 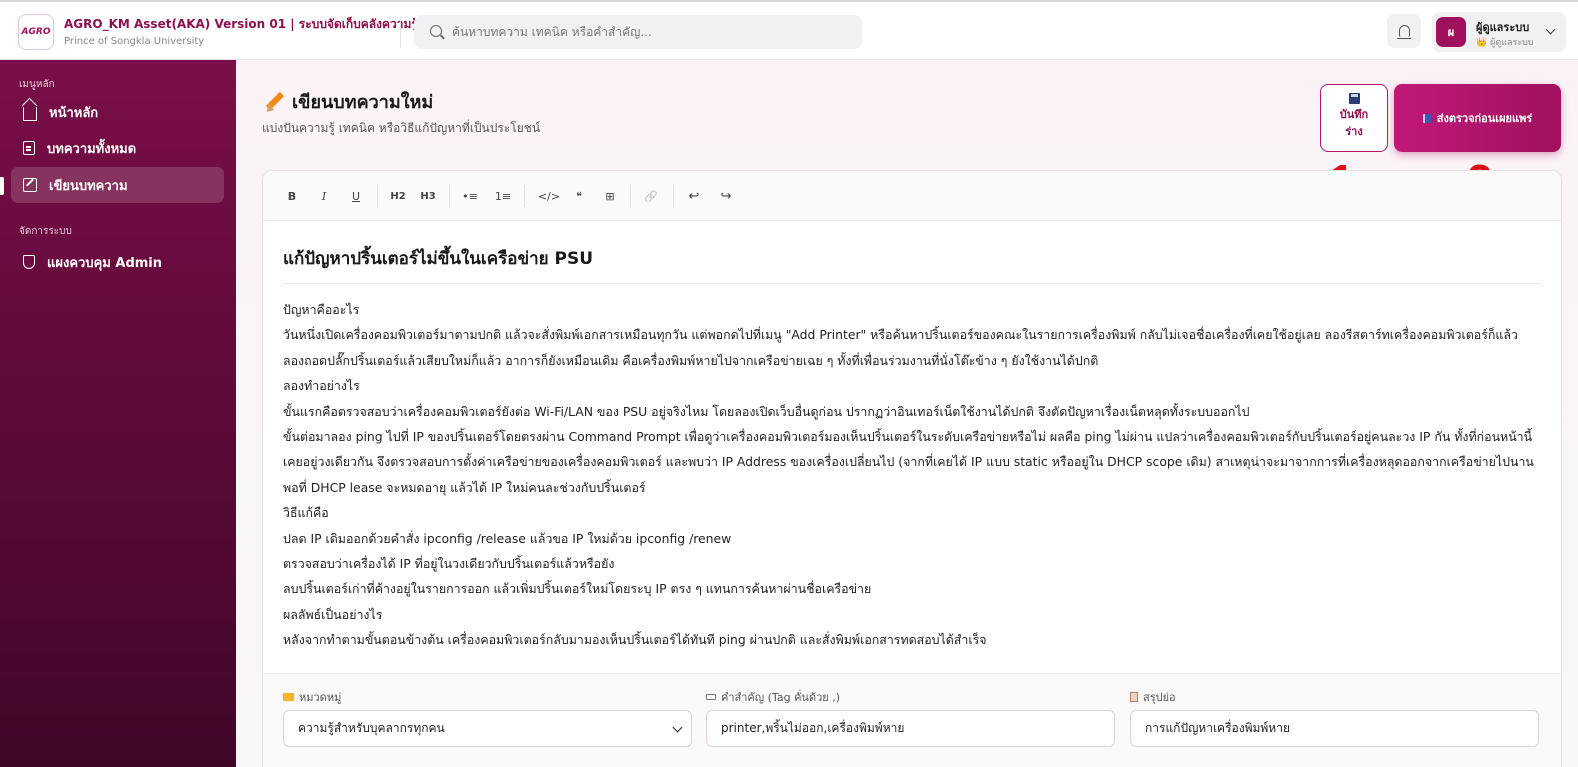 I want to click on clipboard-icon, so click(x=1134, y=697).